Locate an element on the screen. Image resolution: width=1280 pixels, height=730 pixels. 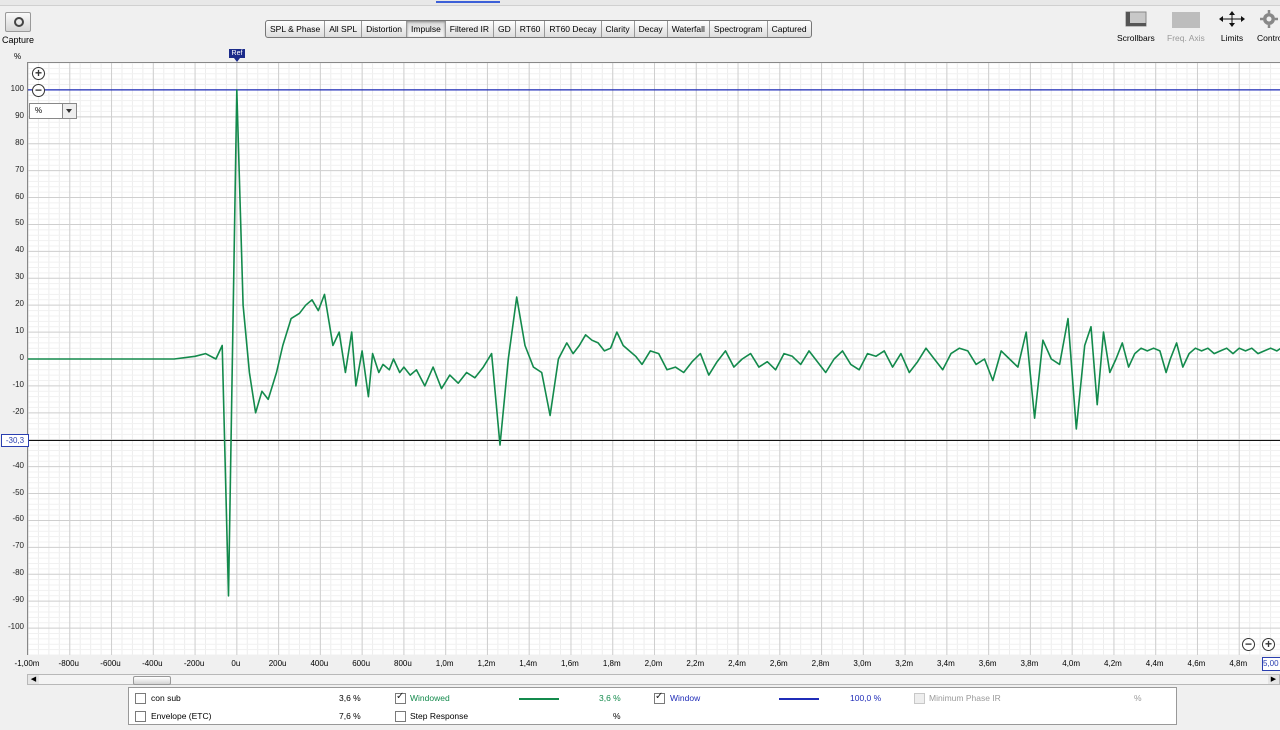
x-end-readout: 5,00 is located at coordinates (1271, 664).